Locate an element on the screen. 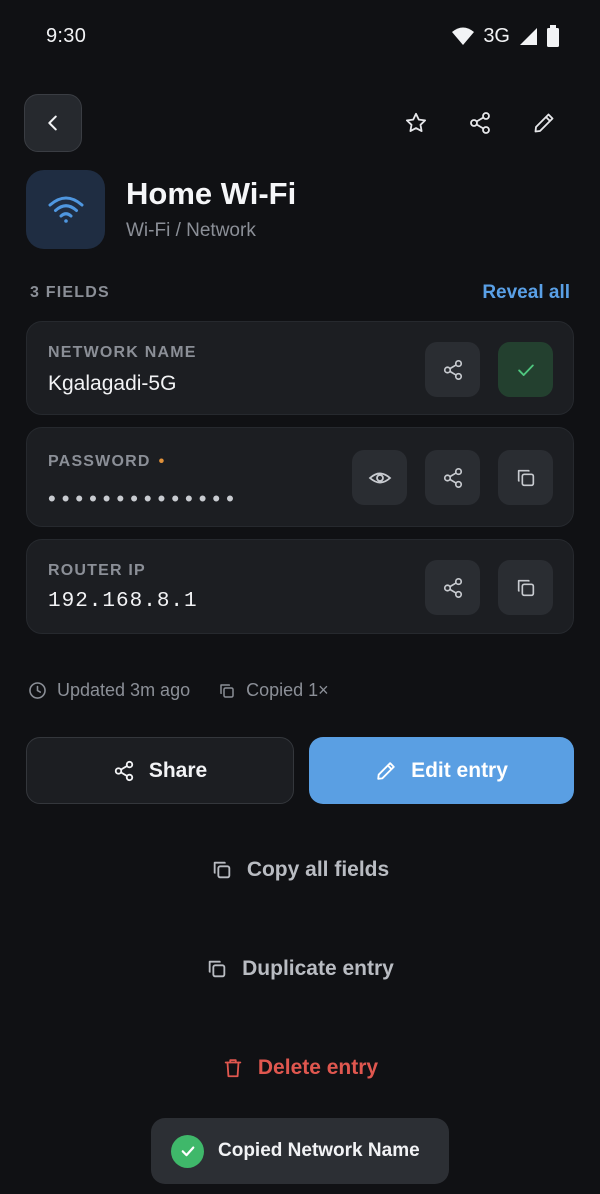  edit-entry-button: Edit entry is located at coordinates (441, 770).